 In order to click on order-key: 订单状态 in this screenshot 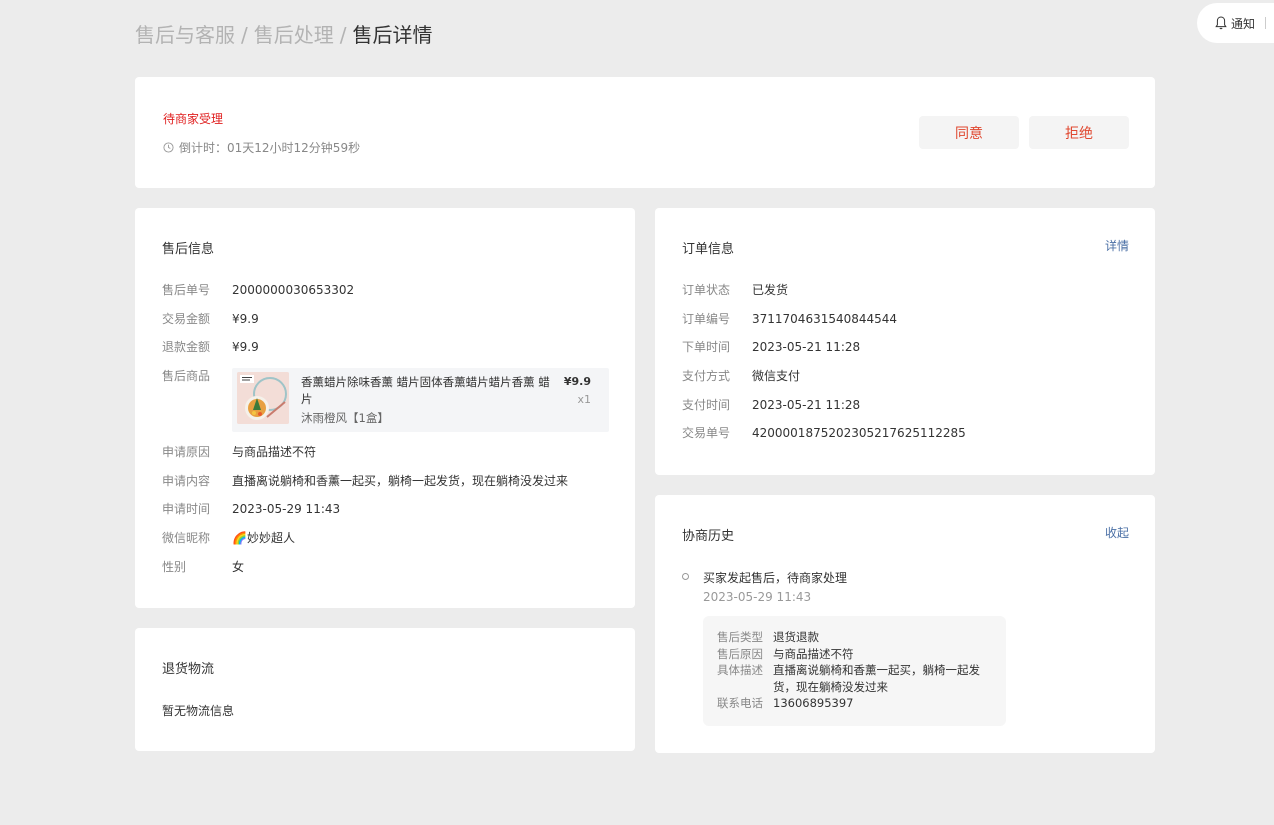, I will do `click(706, 290)`.